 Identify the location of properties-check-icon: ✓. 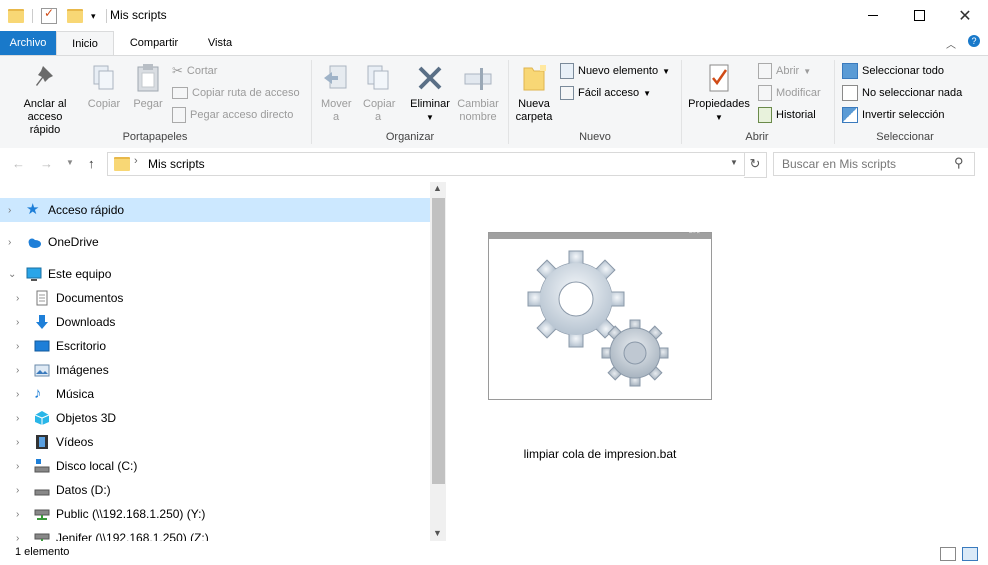
(49, 15).